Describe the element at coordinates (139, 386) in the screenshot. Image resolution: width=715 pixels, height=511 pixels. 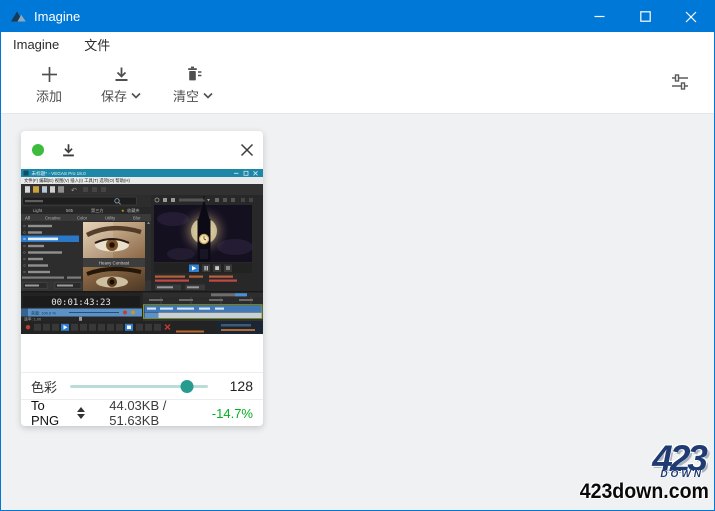
I see `color-slider` at that location.